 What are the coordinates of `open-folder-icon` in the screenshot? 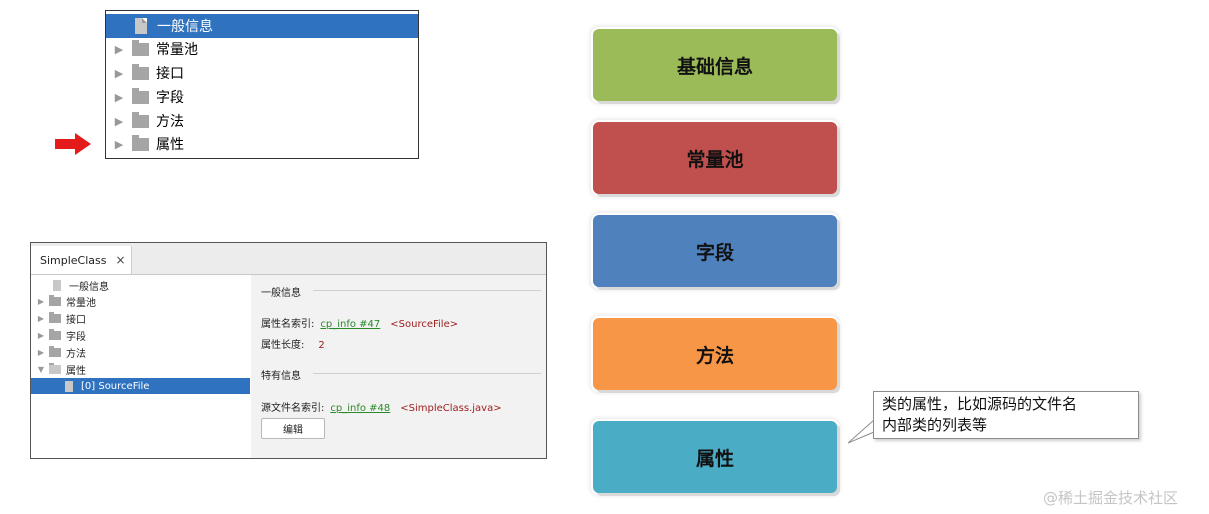 It's located at (55, 368).